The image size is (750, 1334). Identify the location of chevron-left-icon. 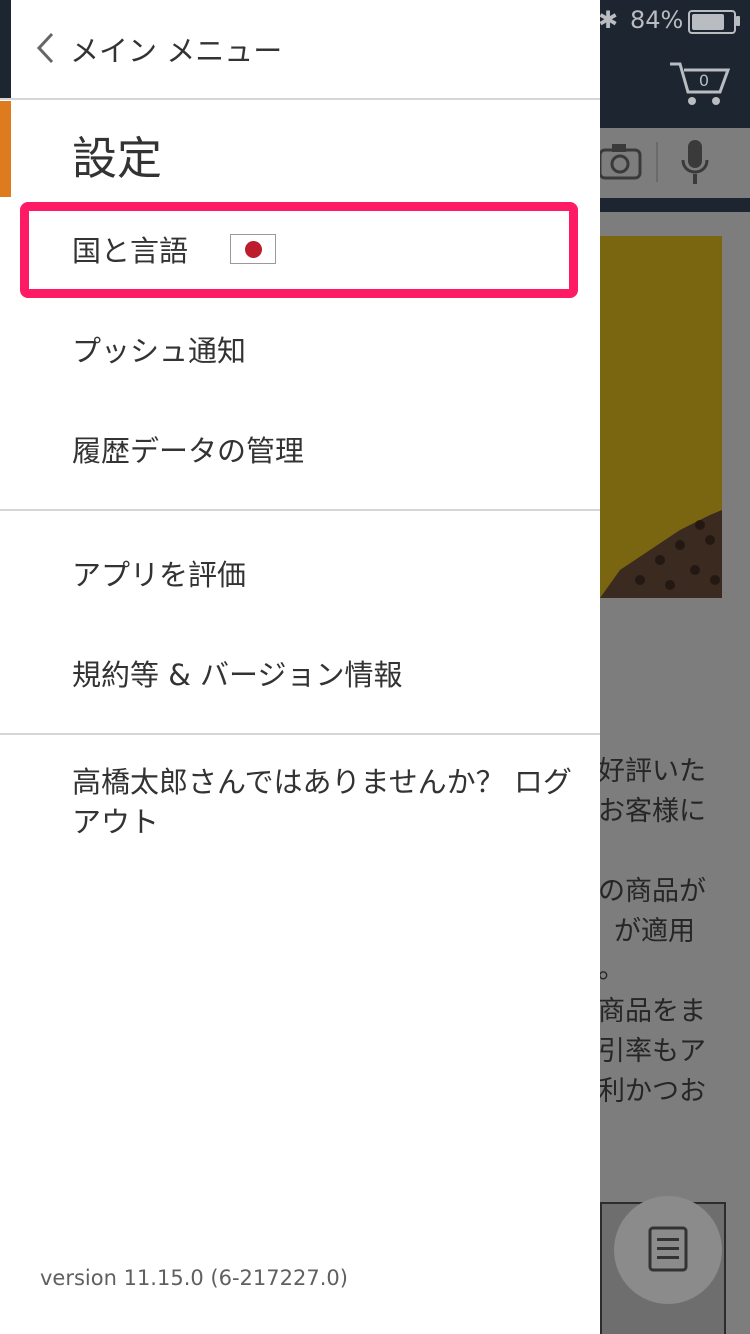
(45, 48).